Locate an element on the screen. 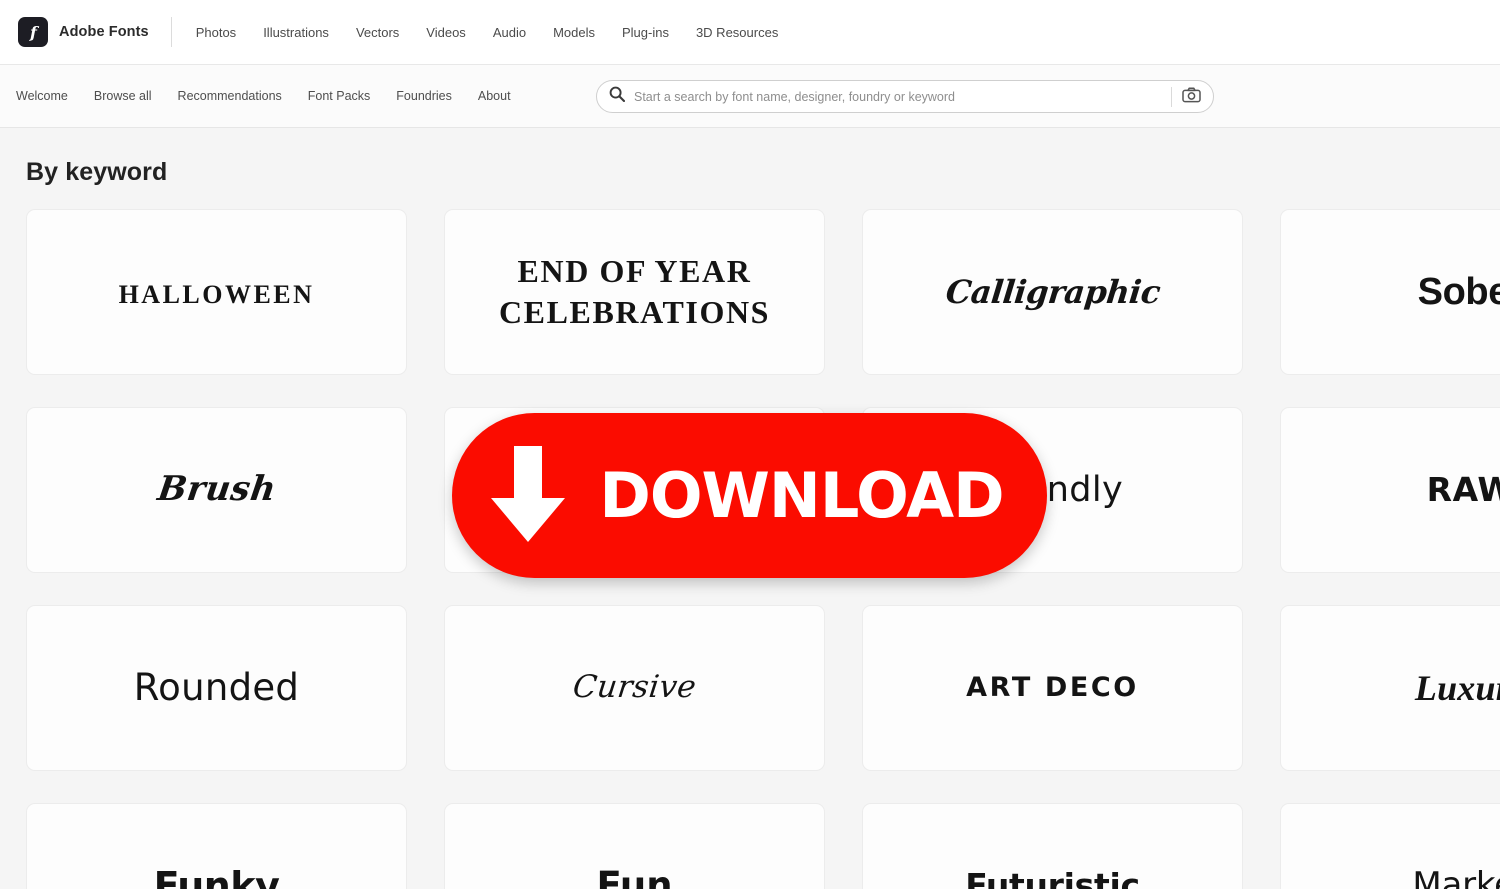 The height and width of the screenshot is (889, 1500). subnav-item-about: About is located at coordinates (494, 96).